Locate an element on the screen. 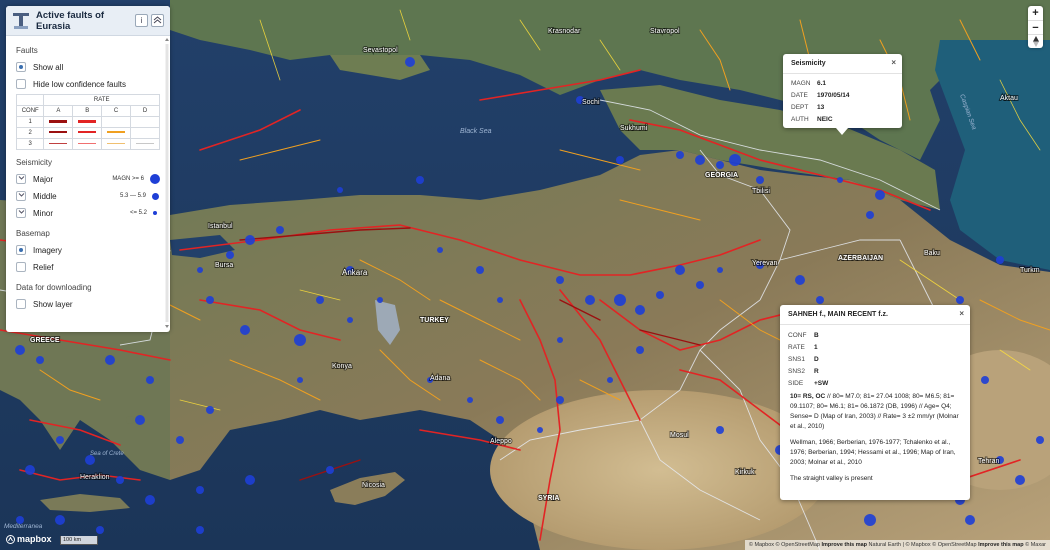  compass-button is located at coordinates (1035, 41).